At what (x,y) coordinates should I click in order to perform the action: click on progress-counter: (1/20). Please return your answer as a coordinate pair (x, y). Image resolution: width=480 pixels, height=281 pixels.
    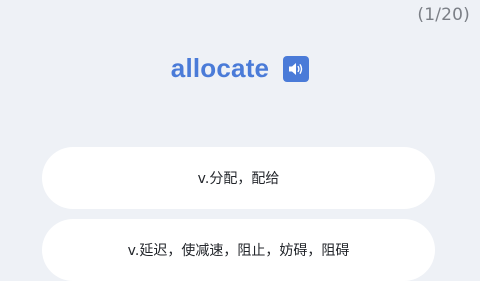
    Looking at the image, I should click on (443, 15).